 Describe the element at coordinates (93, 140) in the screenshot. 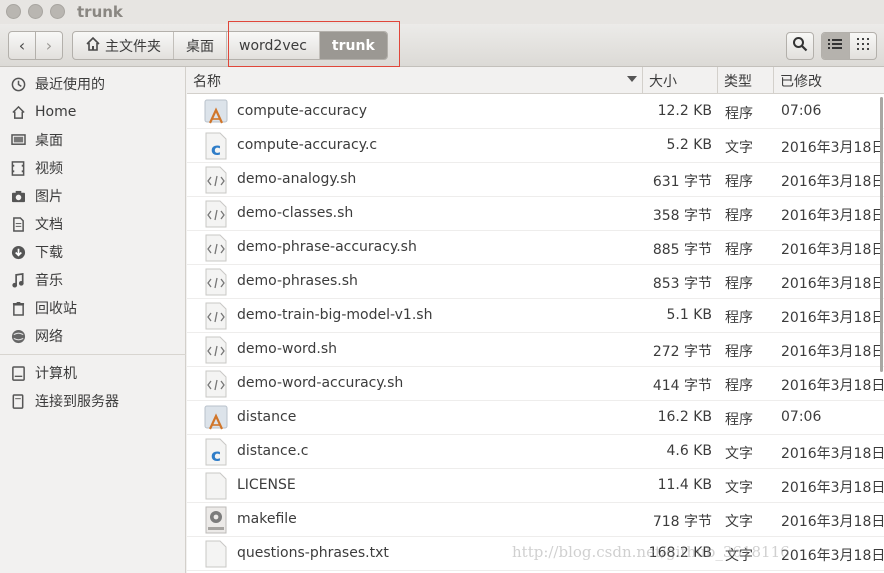

I see `sidebar-item-desktop: 桌面` at that location.